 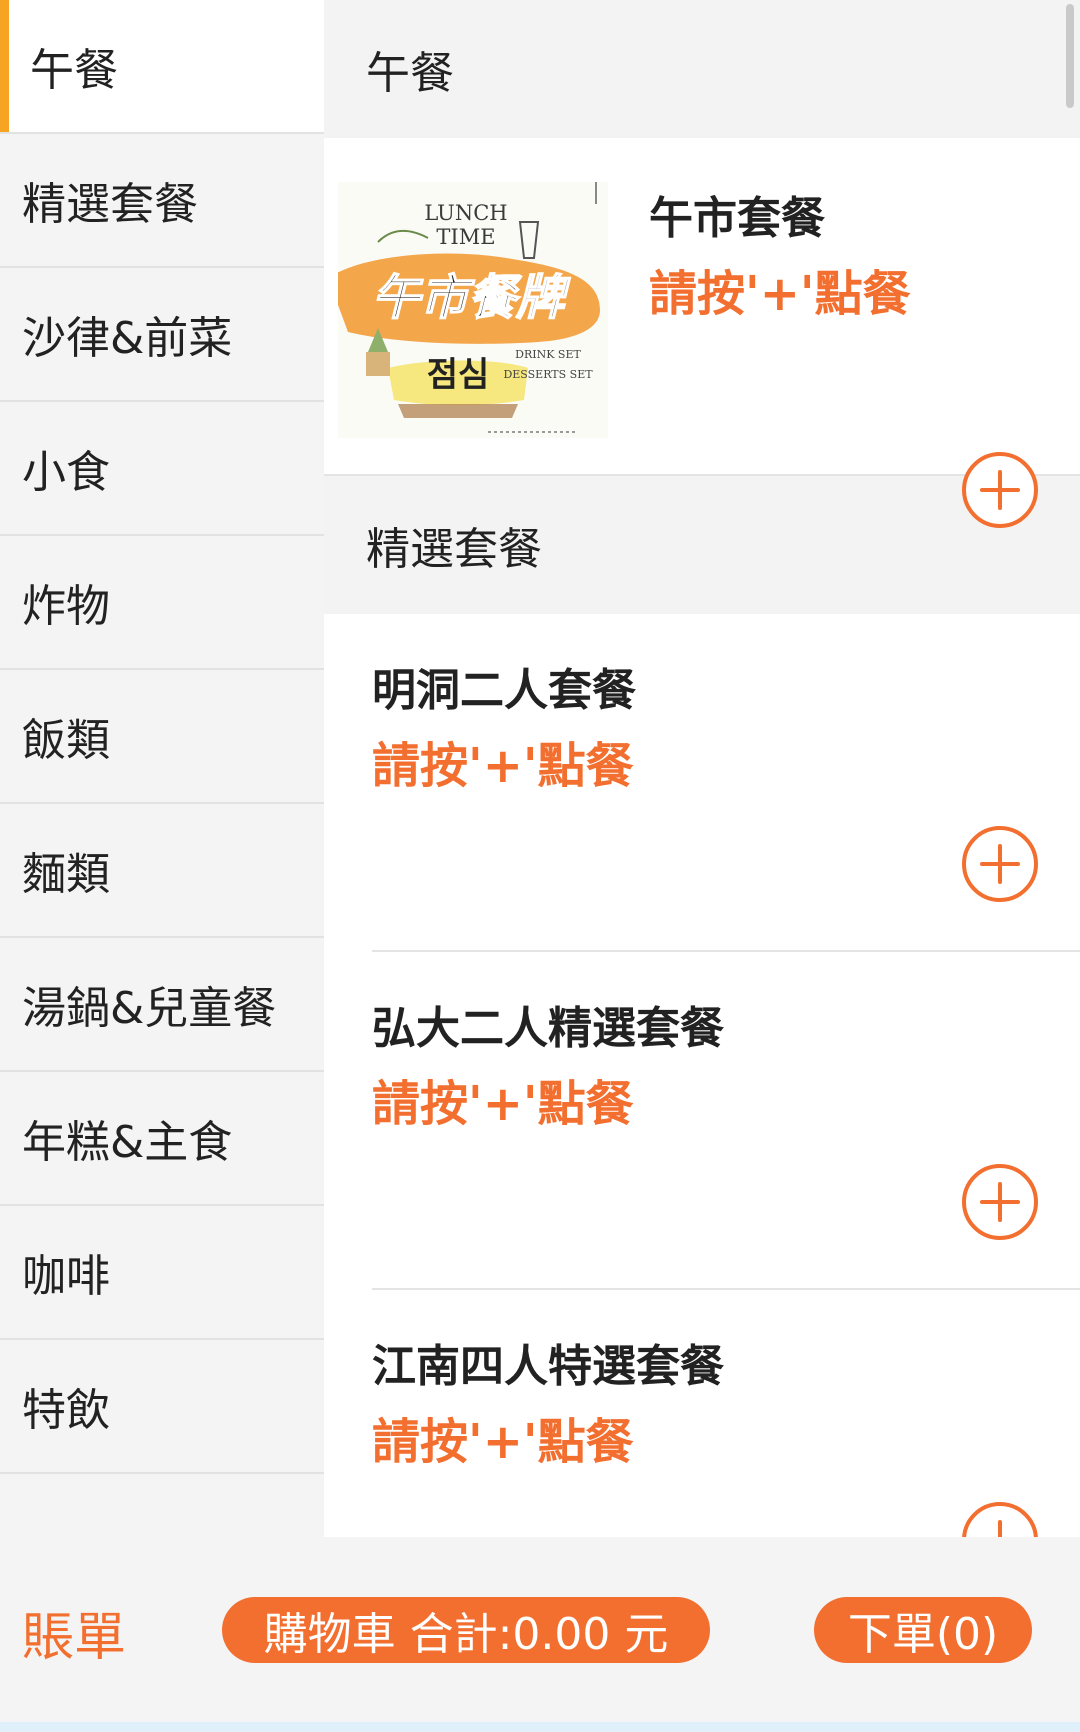 I want to click on menu-item-gangnam-set: 江南四人特選套餐 請按'+'點餐, so click(x=702, y=1413).